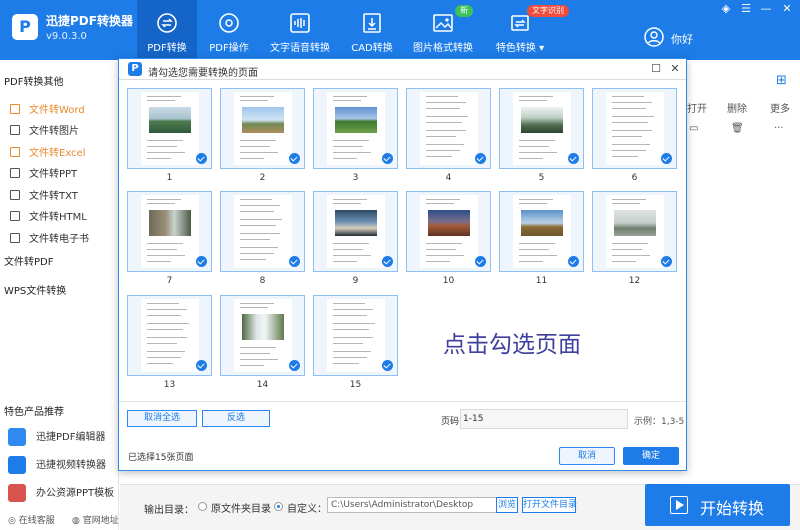 This screenshot has width=800, height=530. Describe the element at coordinates (56, 437) in the screenshot. I see `product-pdf-editor: 迅捷PDF编辑器` at that location.